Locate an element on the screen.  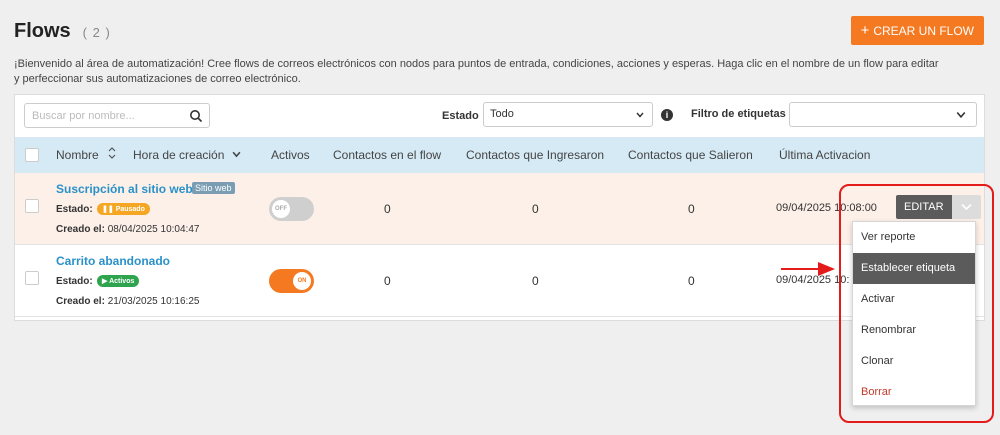
create-flow-button: + CREAR UN FLOW is located at coordinates (917, 30).